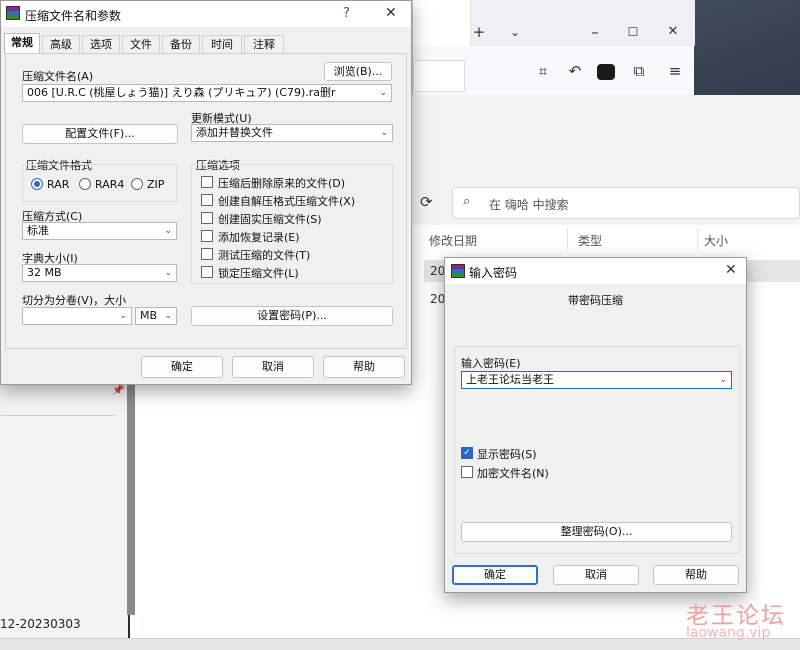 This screenshot has height=650, width=800. Describe the element at coordinates (513, 473) in the screenshot. I see `encrypt-filenames-label: 加密文件名(N)` at that location.